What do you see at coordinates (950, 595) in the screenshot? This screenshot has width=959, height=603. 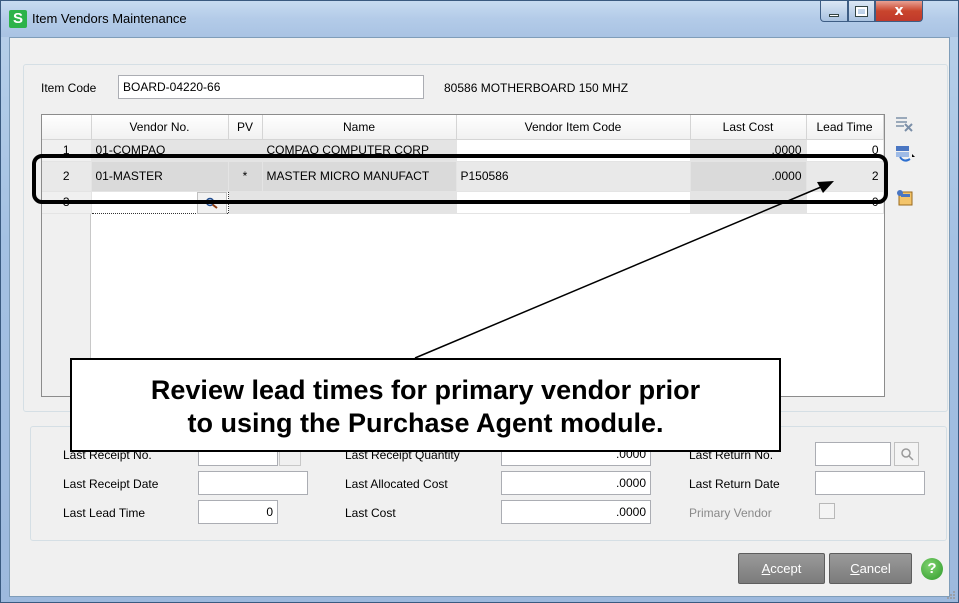 I see `resize-grip-icon` at bounding box center [950, 595].